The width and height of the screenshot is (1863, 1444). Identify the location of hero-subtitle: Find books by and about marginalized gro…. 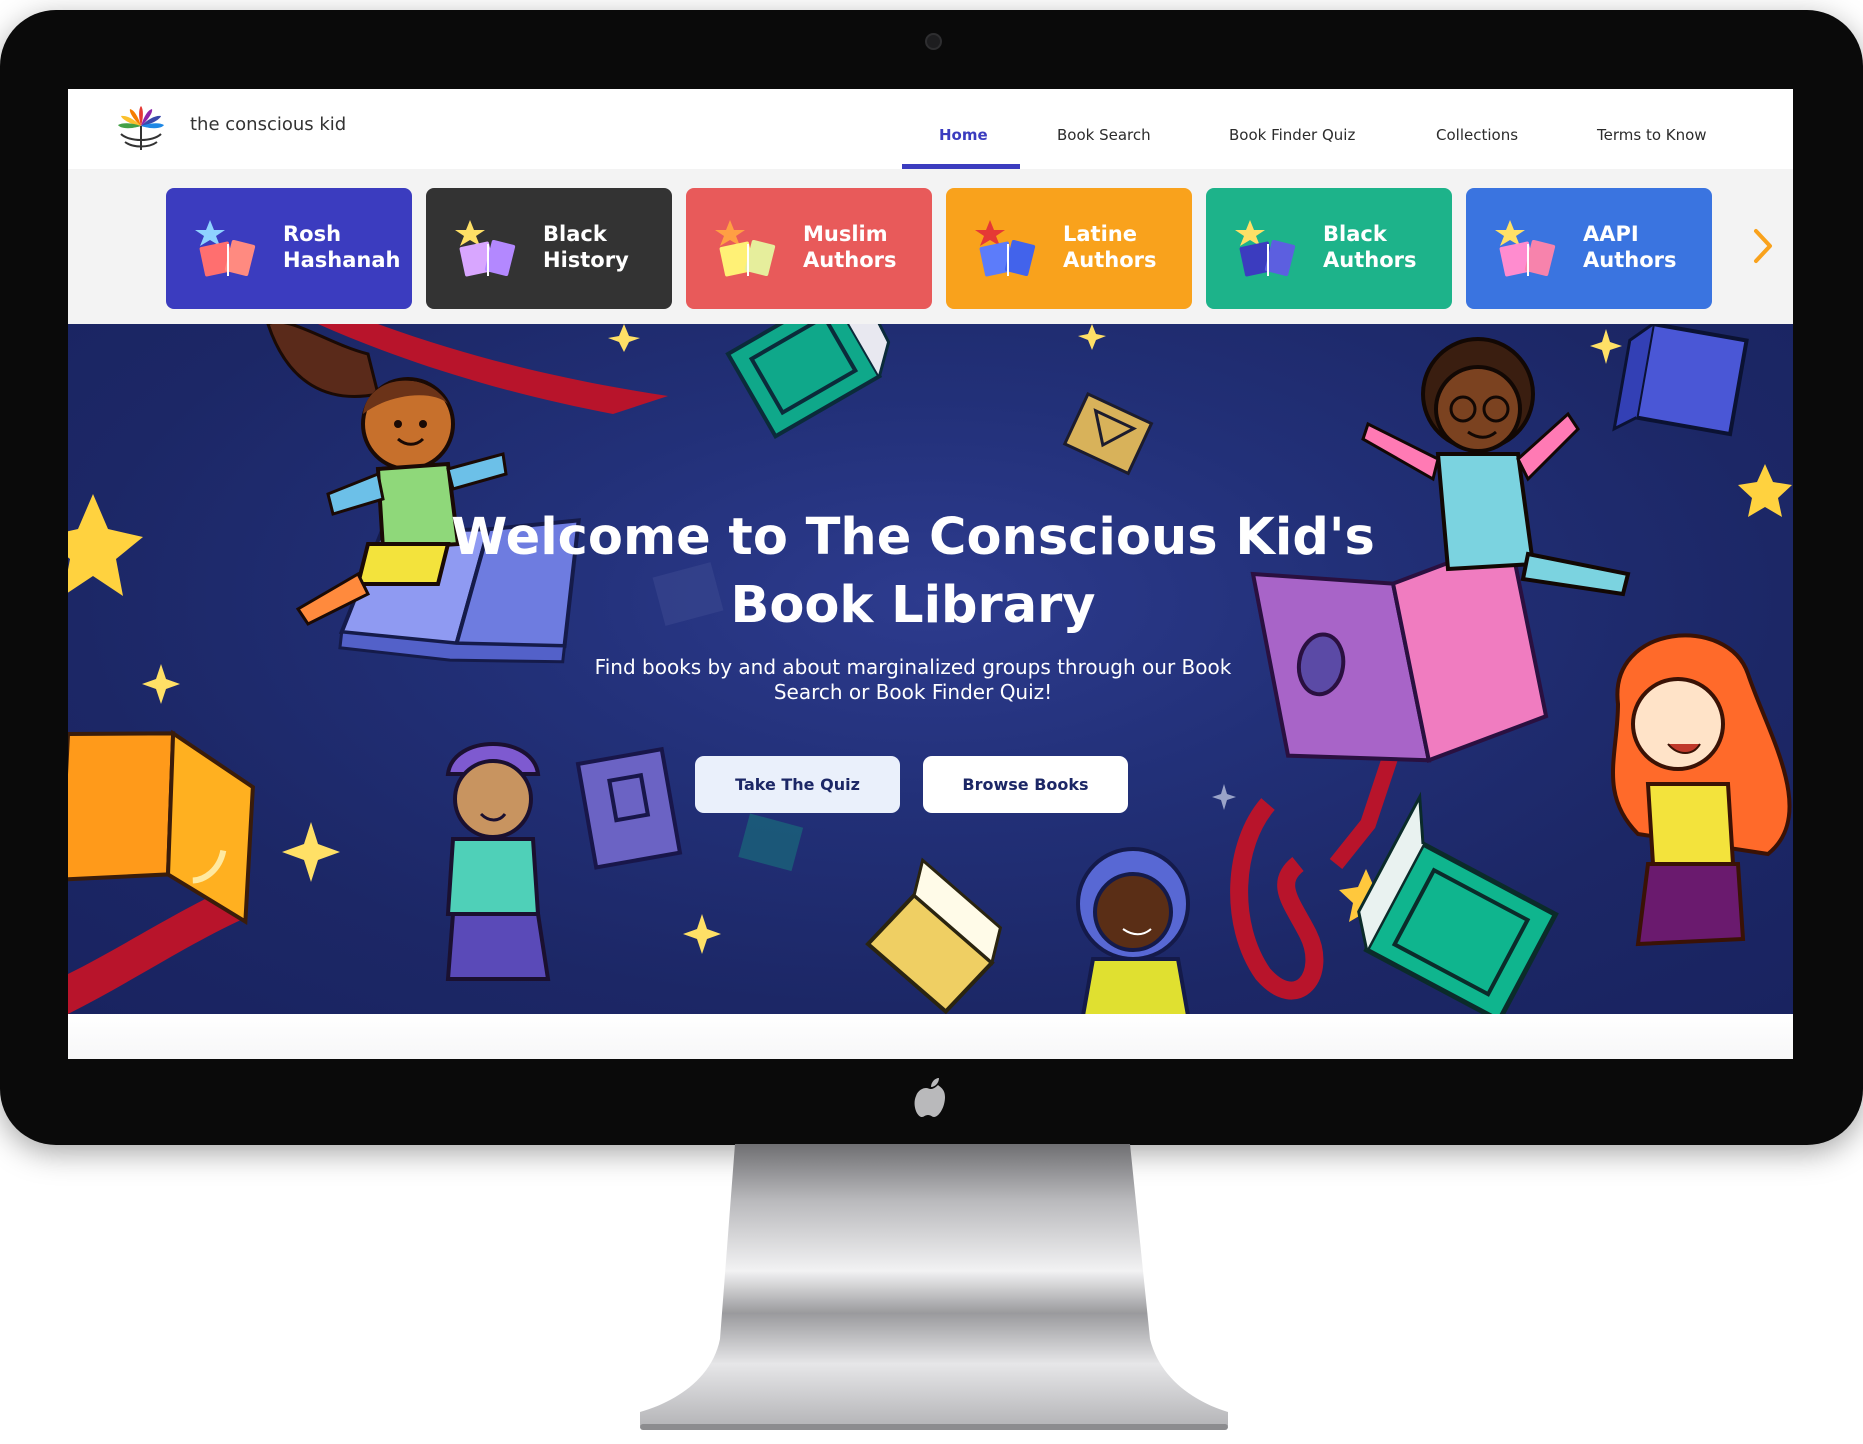
(913, 679).